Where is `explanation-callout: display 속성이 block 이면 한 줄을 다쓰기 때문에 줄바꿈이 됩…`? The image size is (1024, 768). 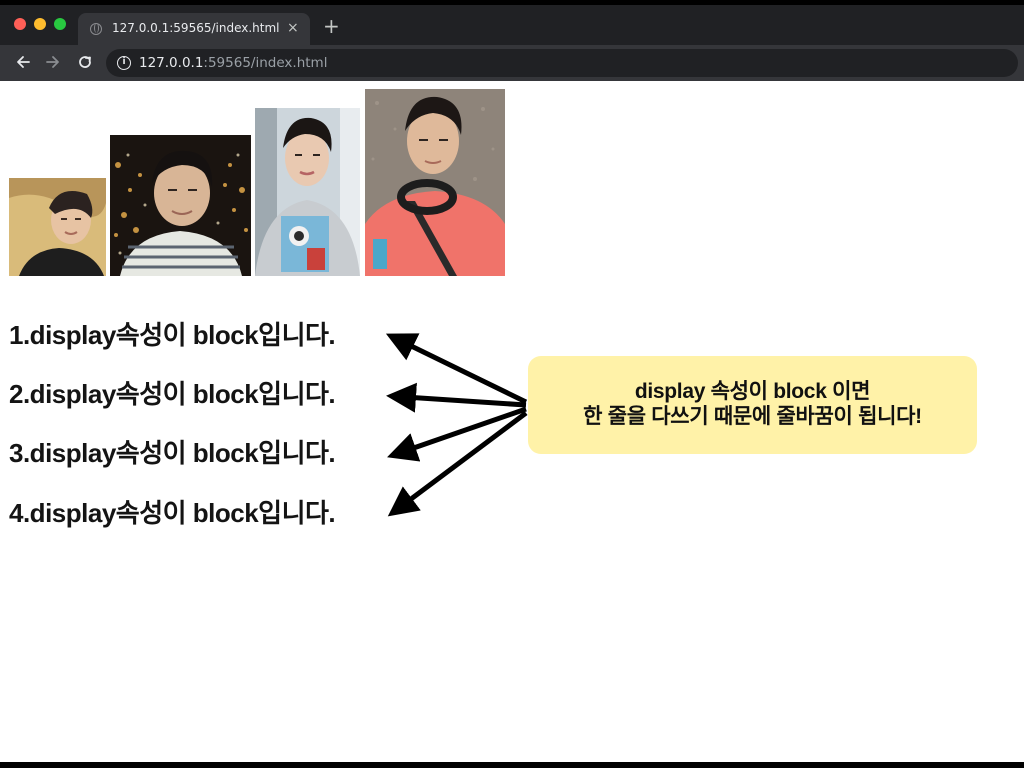 explanation-callout: display 속성이 block 이면 한 줄을 다쓰기 때문에 줄바꿈이 됩… is located at coordinates (752, 405).